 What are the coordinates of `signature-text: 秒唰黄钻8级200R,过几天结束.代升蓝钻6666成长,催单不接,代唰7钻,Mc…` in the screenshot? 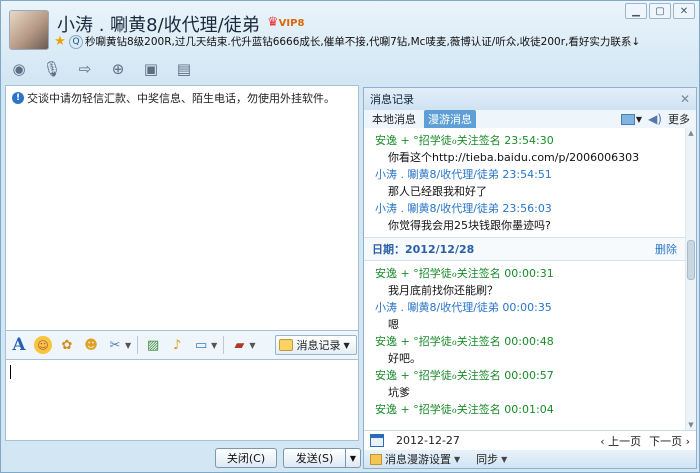 It's located at (363, 42).